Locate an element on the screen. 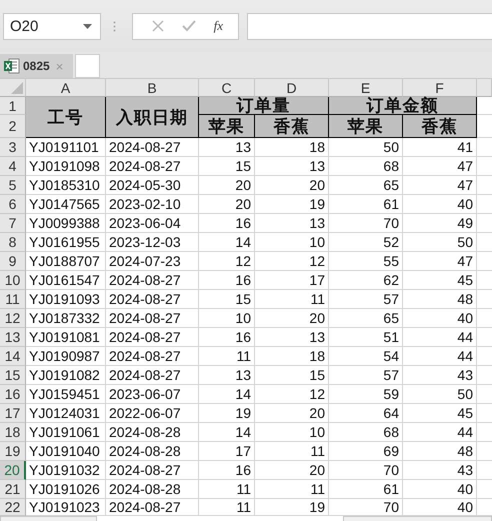 The height and width of the screenshot is (521, 492). row-header: 13 is located at coordinates (13, 337).